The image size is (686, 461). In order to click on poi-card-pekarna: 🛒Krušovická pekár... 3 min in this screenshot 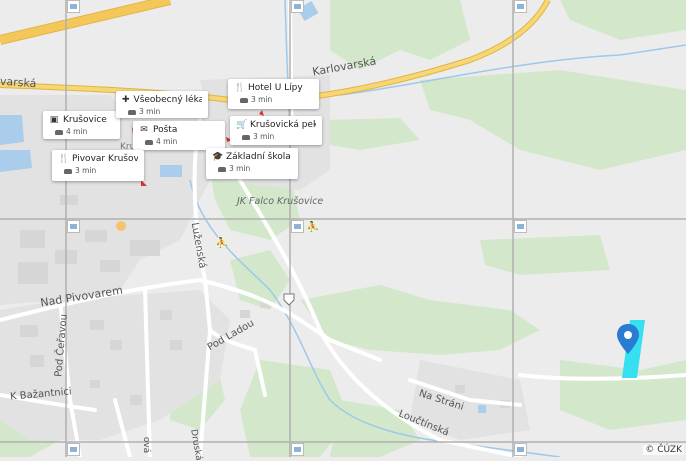, I will do `click(276, 130)`.